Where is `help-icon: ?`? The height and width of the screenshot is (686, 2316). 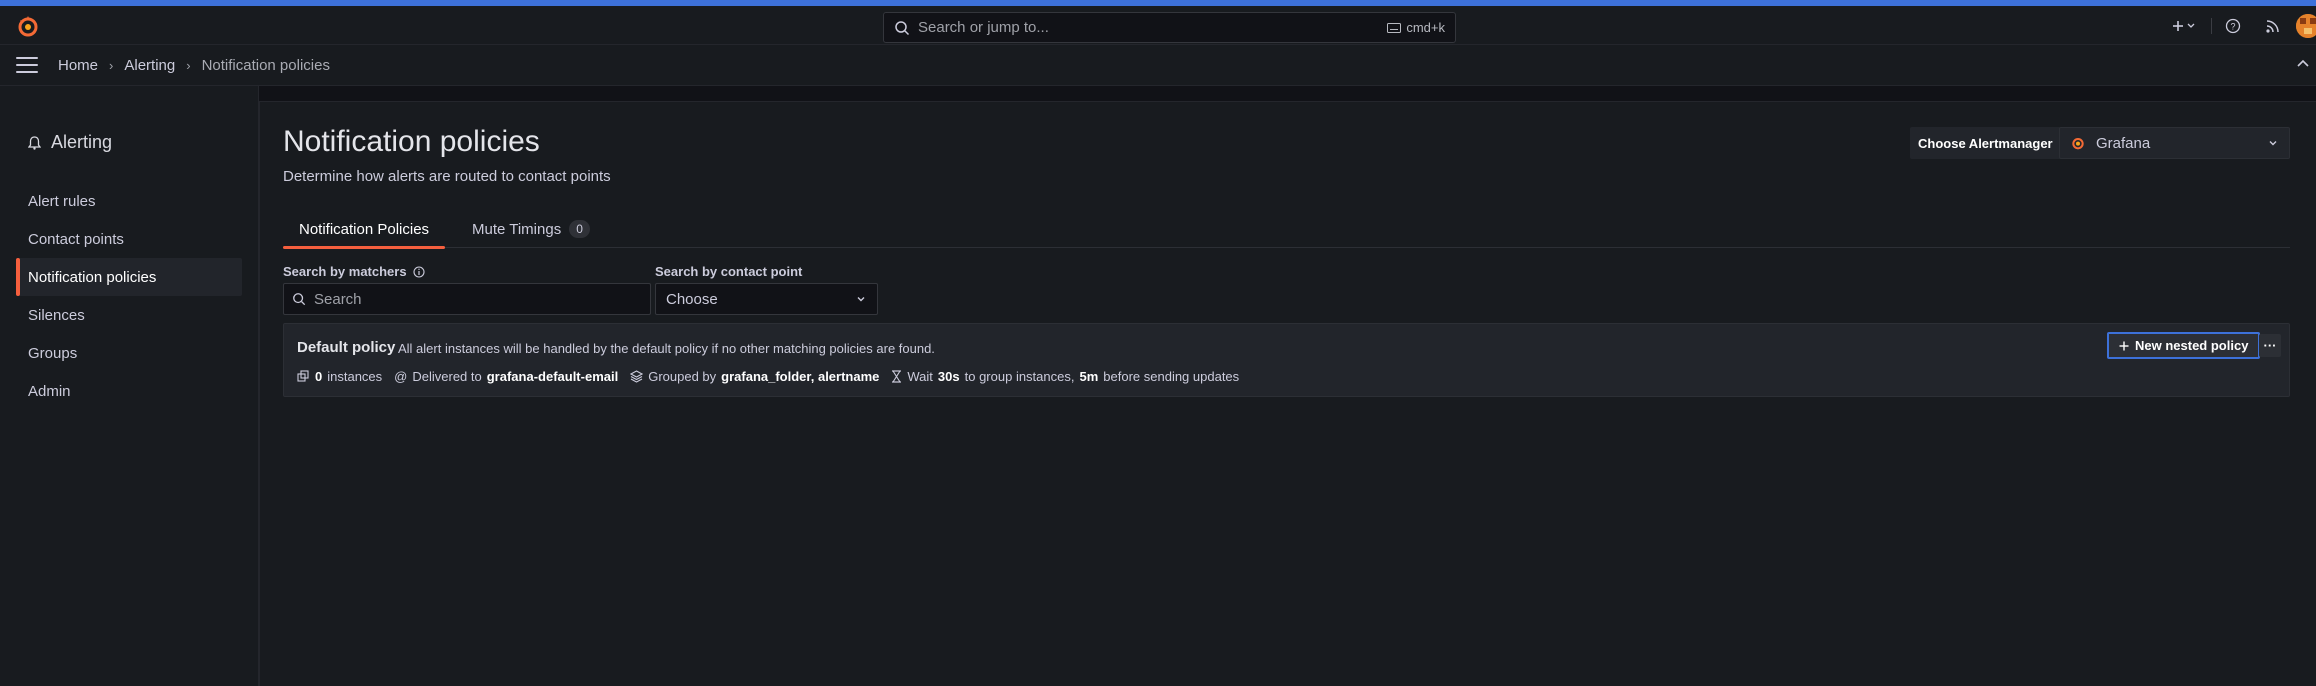
help-icon: ? is located at coordinates (2233, 25).